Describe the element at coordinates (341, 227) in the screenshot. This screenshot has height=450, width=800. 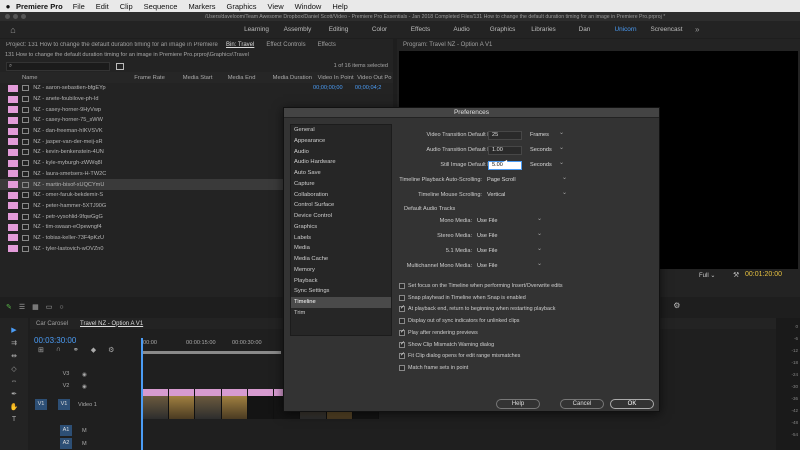
I see `preferences-category-item: Graphics` at that location.